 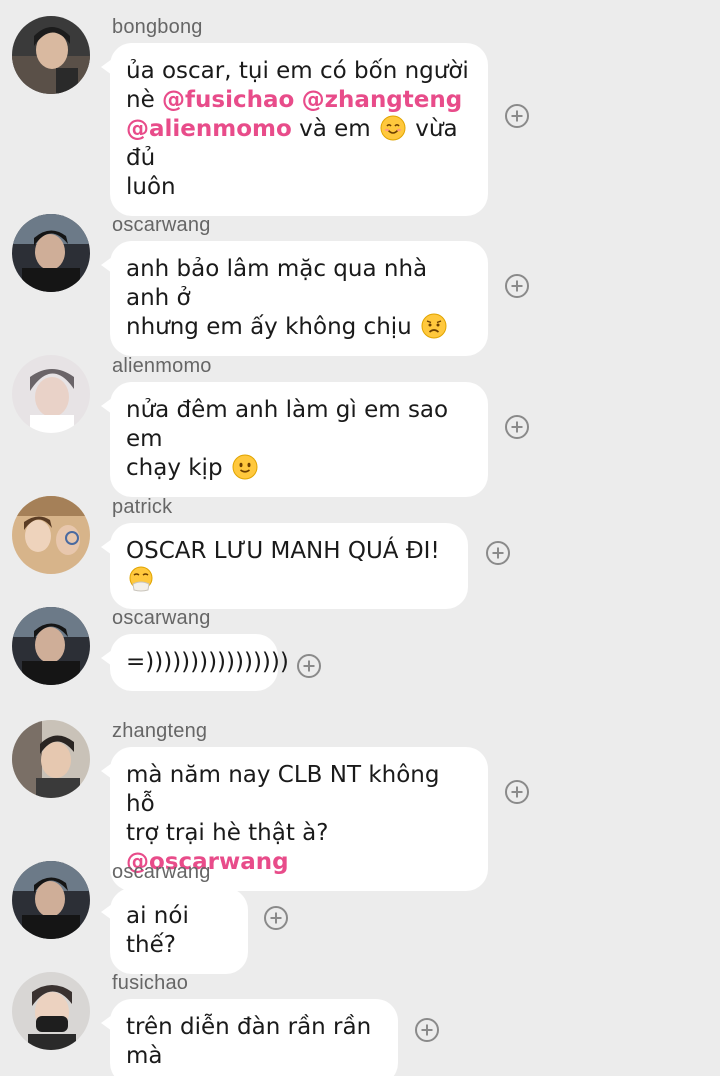 I want to click on message-bubble: ai nói thế?, so click(x=174, y=931).